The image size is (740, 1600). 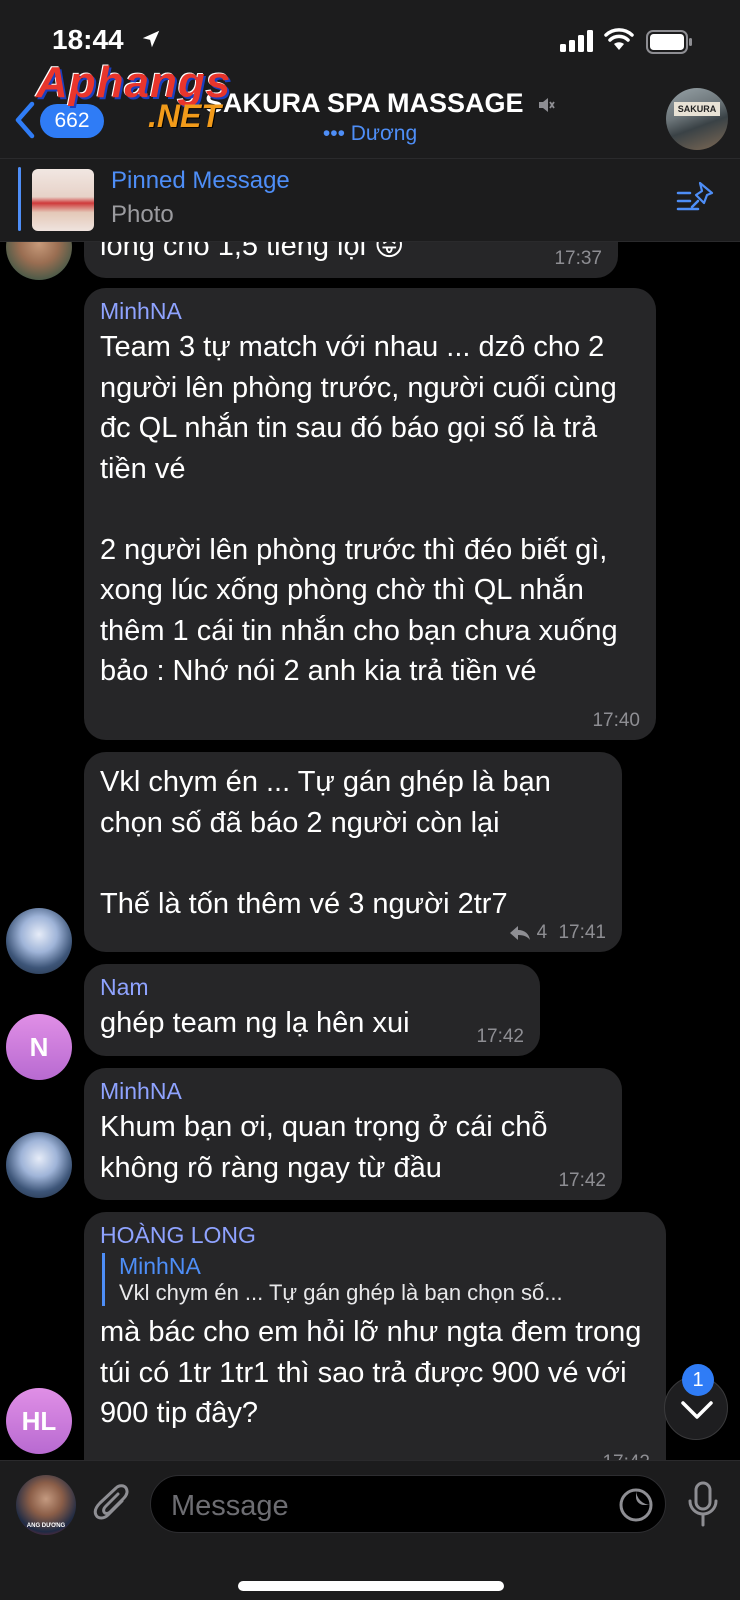 I want to click on message-time: 17:37, so click(x=578, y=258).